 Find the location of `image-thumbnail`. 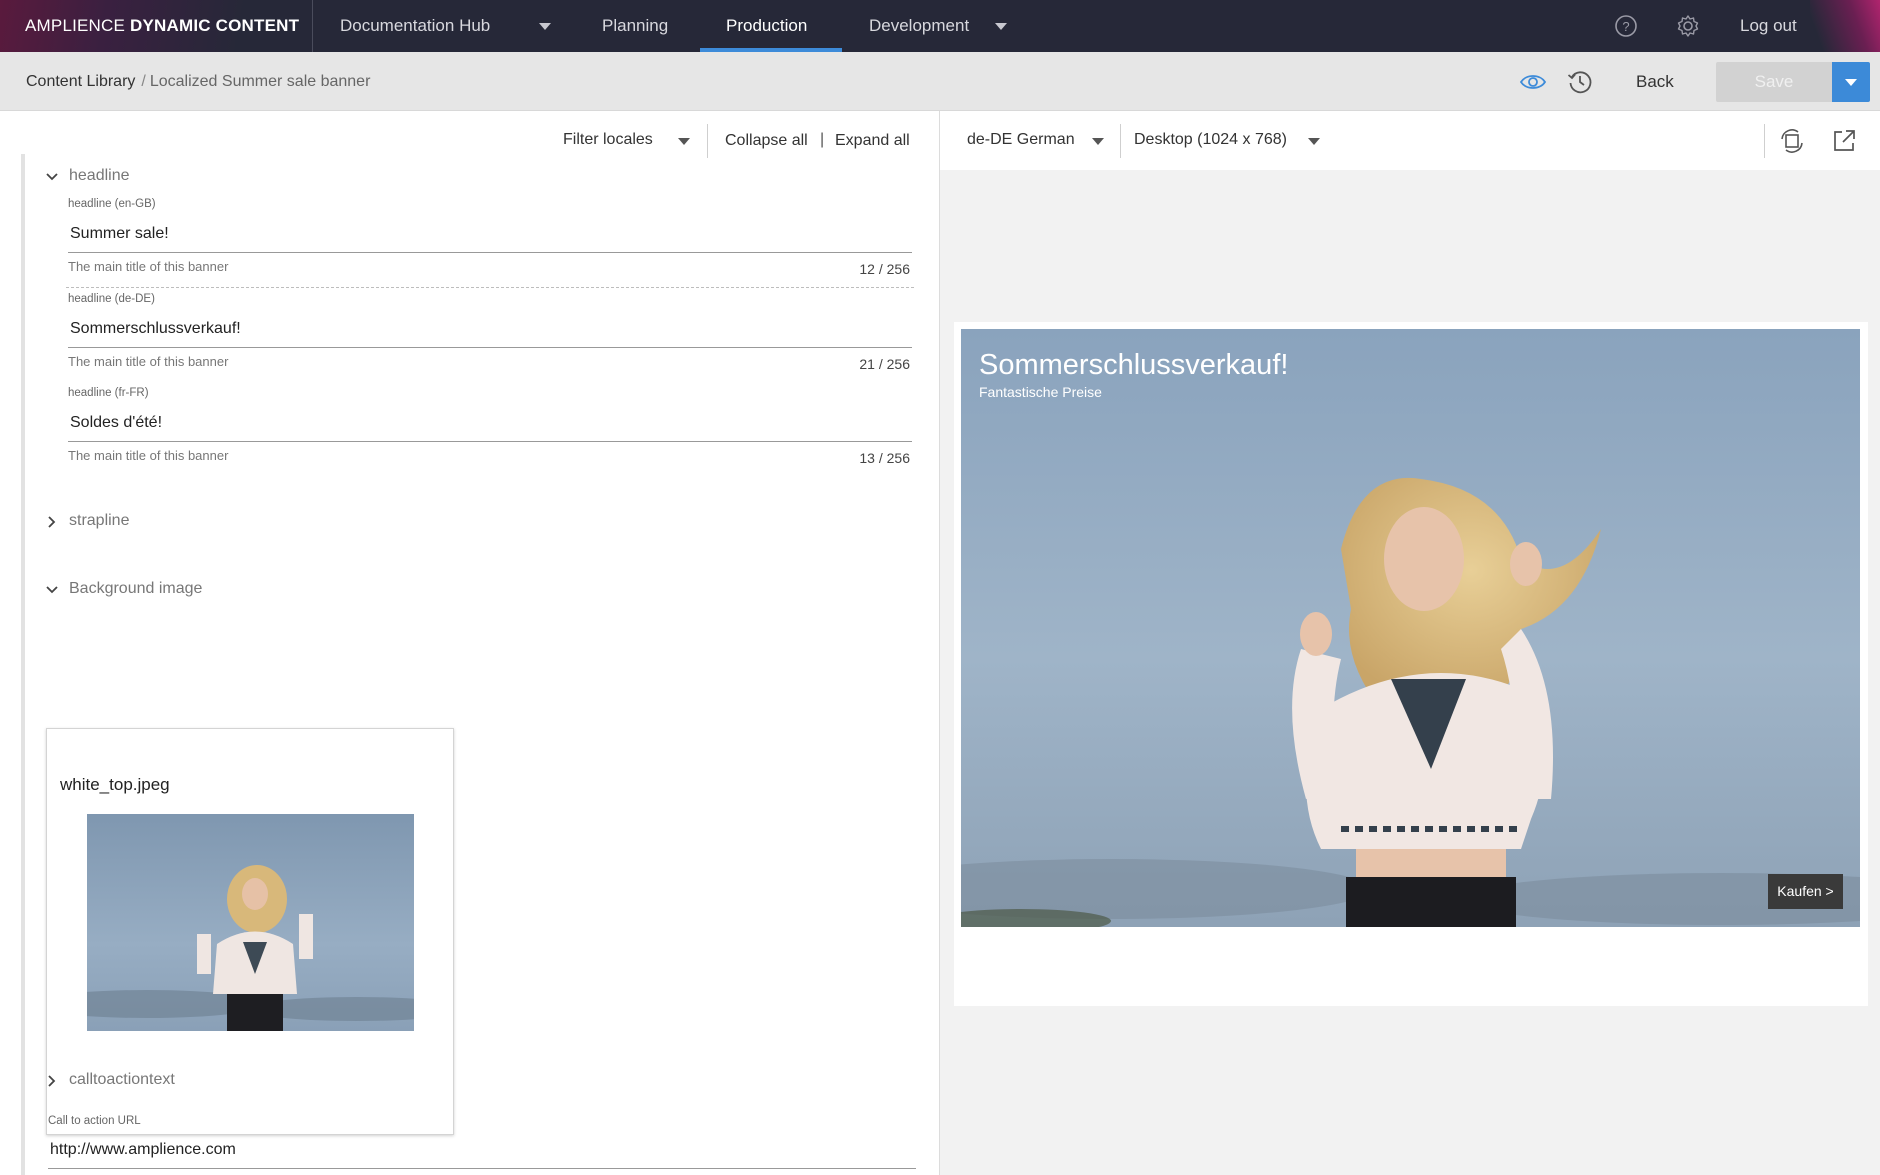

image-thumbnail is located at coordinates (250, 922).